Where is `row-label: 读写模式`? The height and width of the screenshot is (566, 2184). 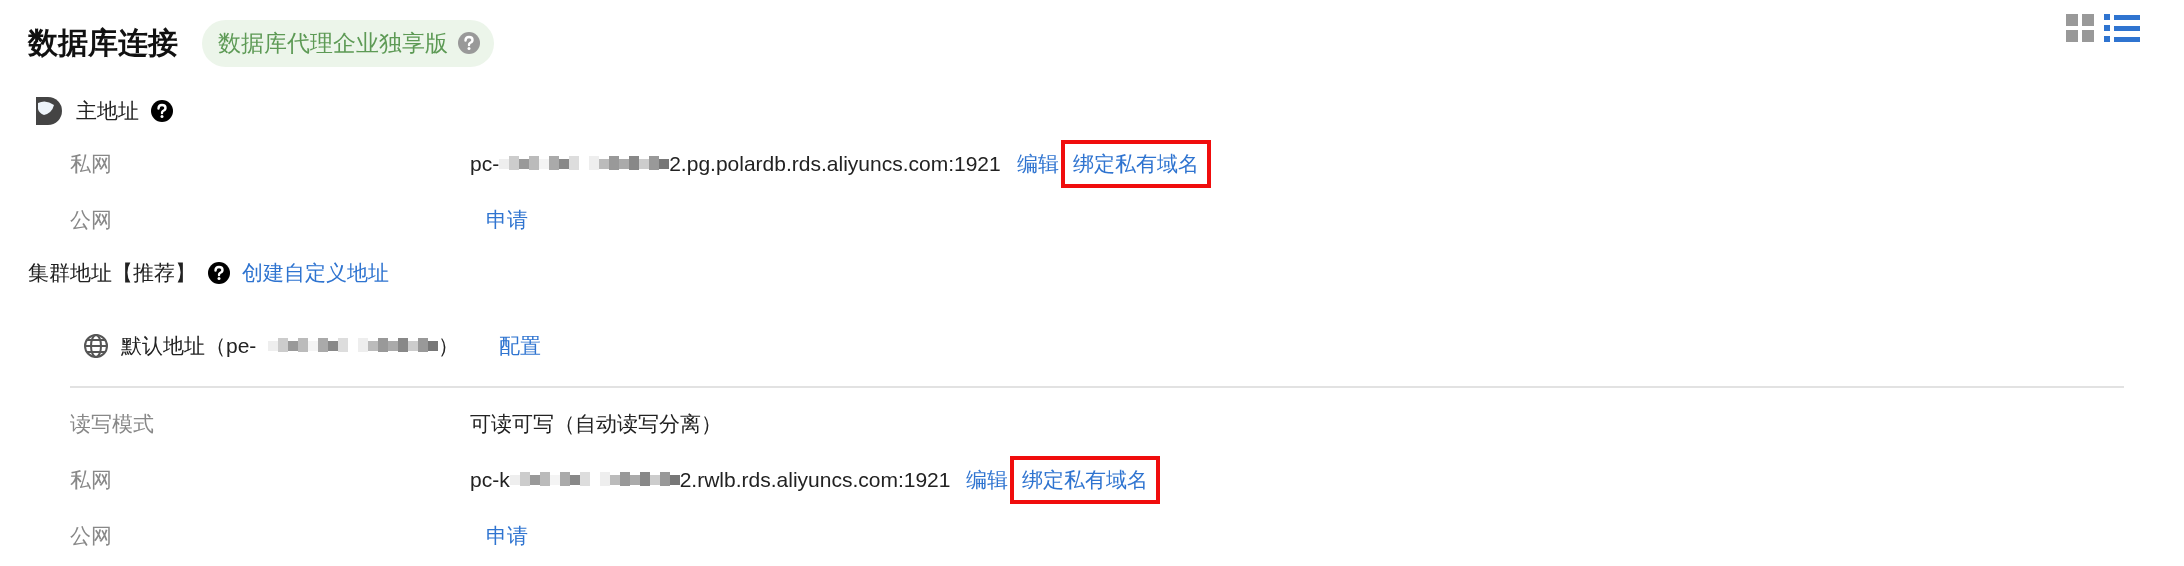
row-label: 读写模式 is located at coordinates (112, 424).